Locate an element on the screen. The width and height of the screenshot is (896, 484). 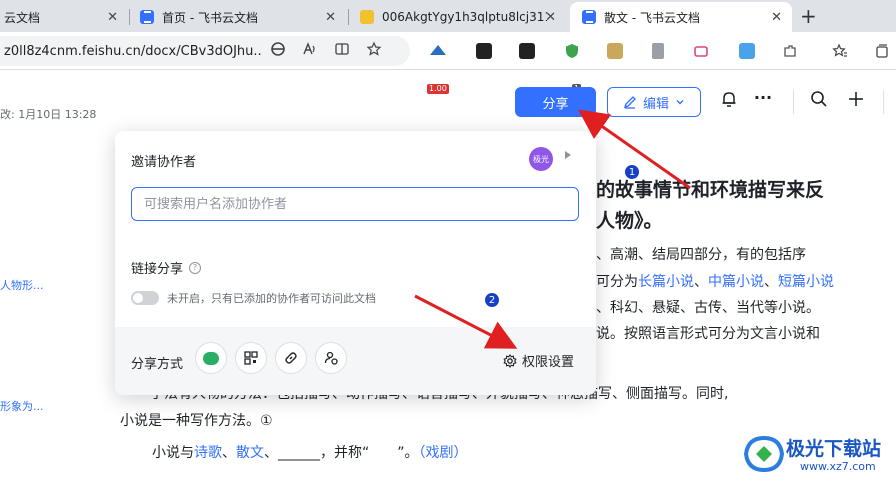
watermark-logo-icon is located at coordinates (764, 454).